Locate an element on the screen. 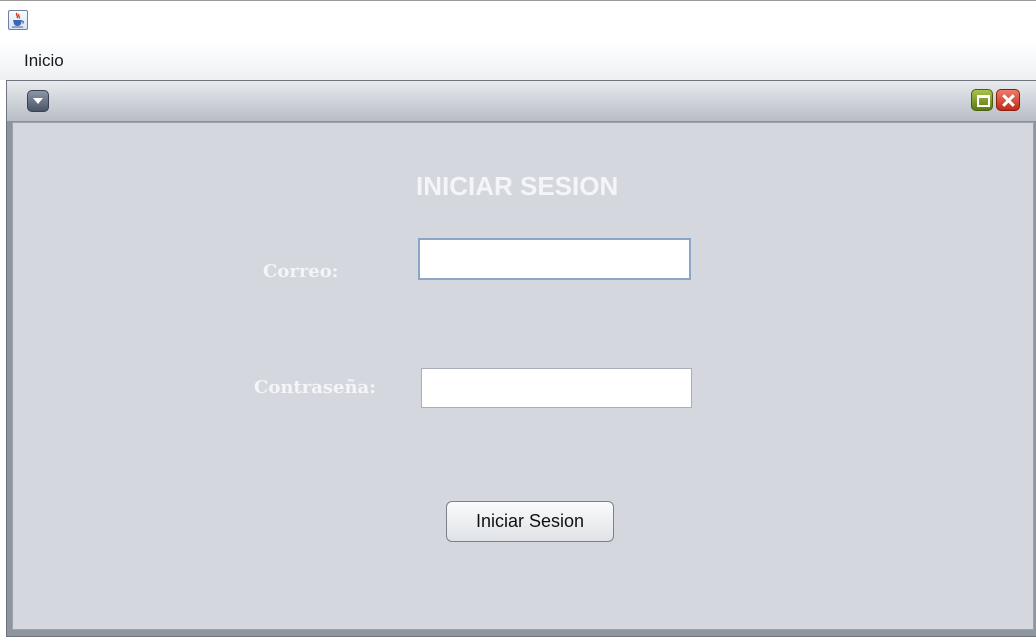  login-button: Iniciar Sesion is located at coordinates (530, 521).